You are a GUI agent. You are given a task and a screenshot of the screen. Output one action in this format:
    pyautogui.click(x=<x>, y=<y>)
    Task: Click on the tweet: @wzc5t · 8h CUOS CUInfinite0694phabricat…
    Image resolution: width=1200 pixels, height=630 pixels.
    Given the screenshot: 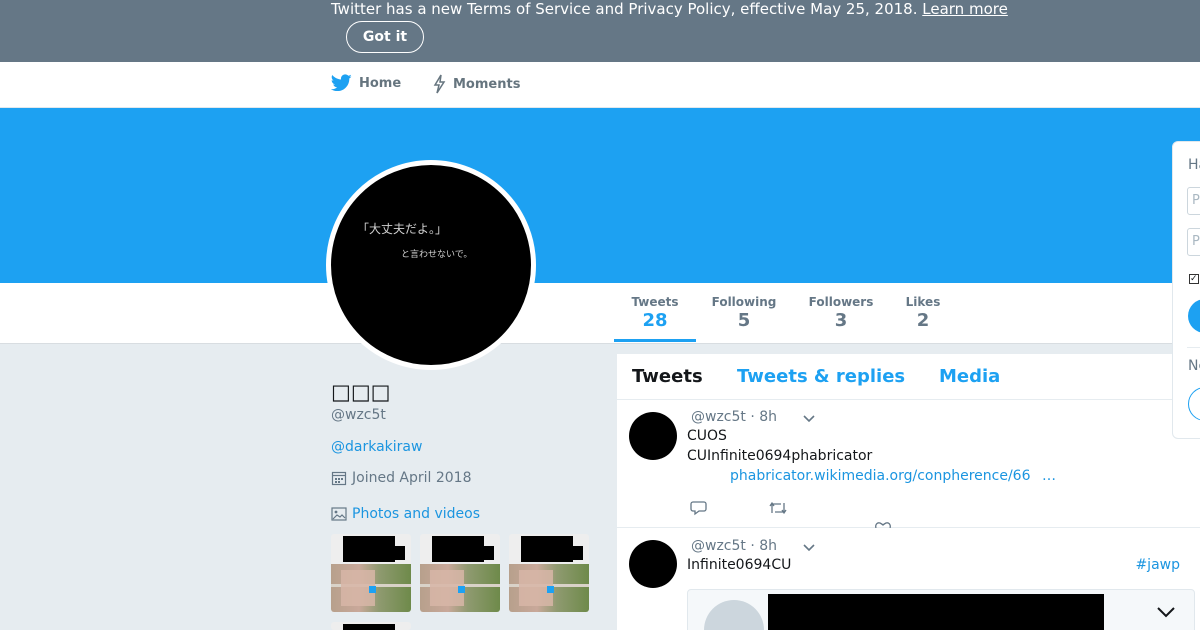 What is the action you would take?
    pyautogui.click(x=908, y=464)
    